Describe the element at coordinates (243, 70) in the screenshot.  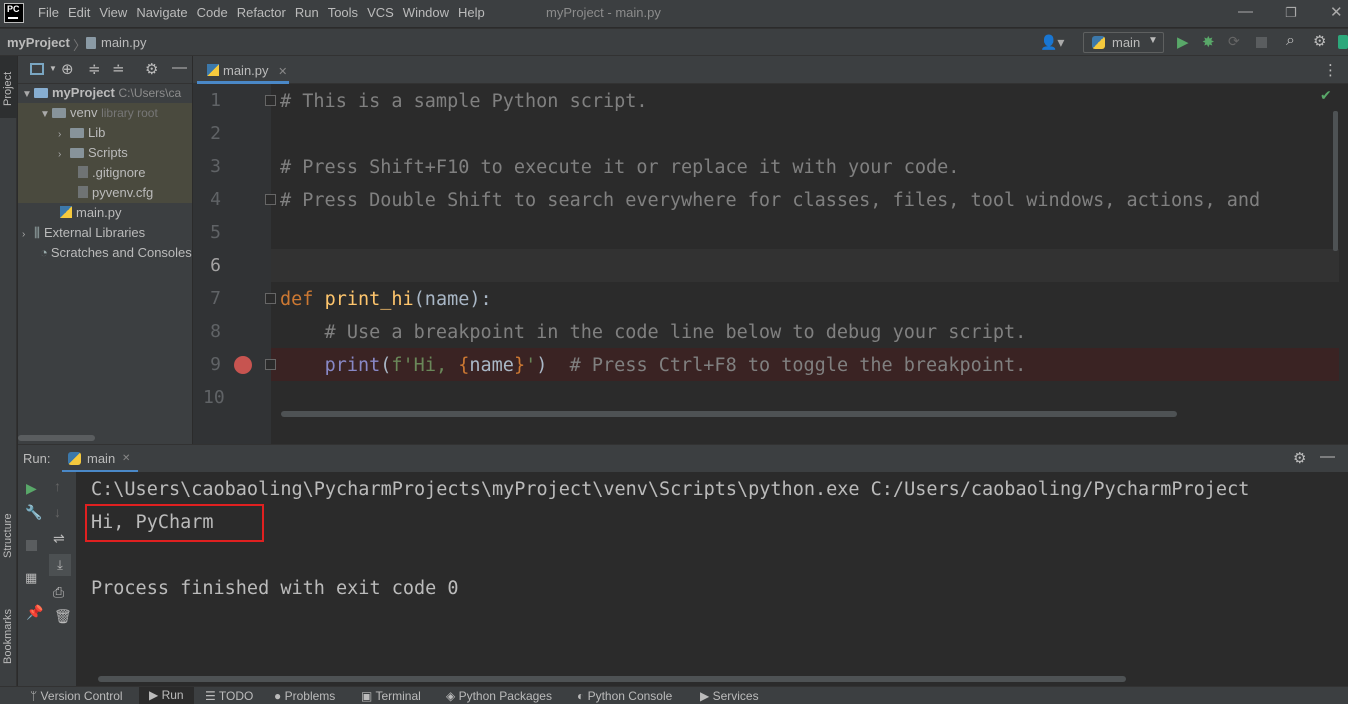
I see `tab-main-py: main.py ✕` at that location.